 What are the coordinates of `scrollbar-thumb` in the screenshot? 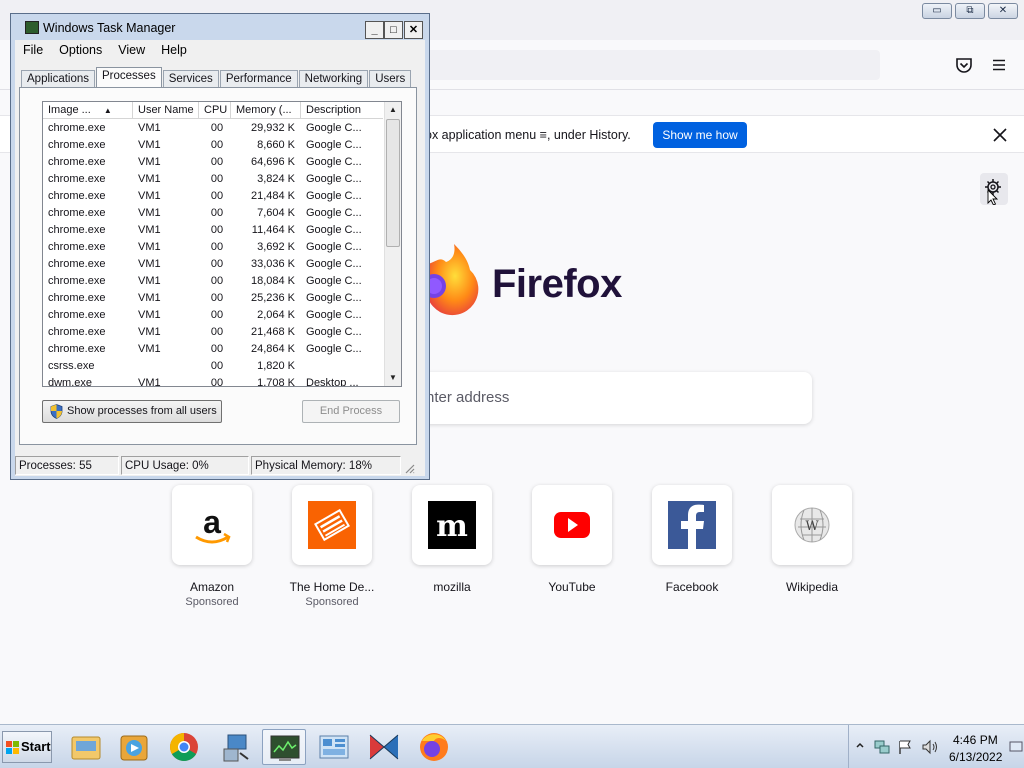 It's located at (393, 183).